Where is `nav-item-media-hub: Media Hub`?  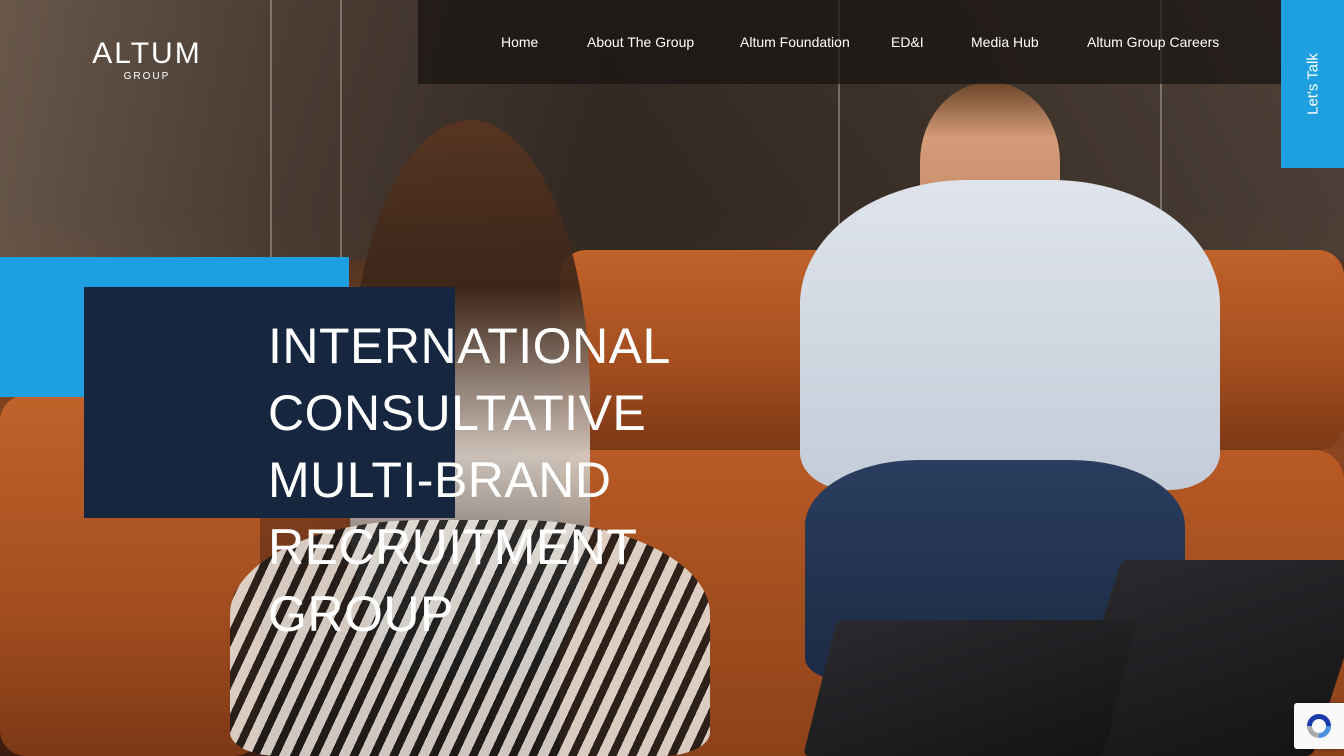 nav-item-media-hub: Media Hub is located at coordinates (1005, 42).